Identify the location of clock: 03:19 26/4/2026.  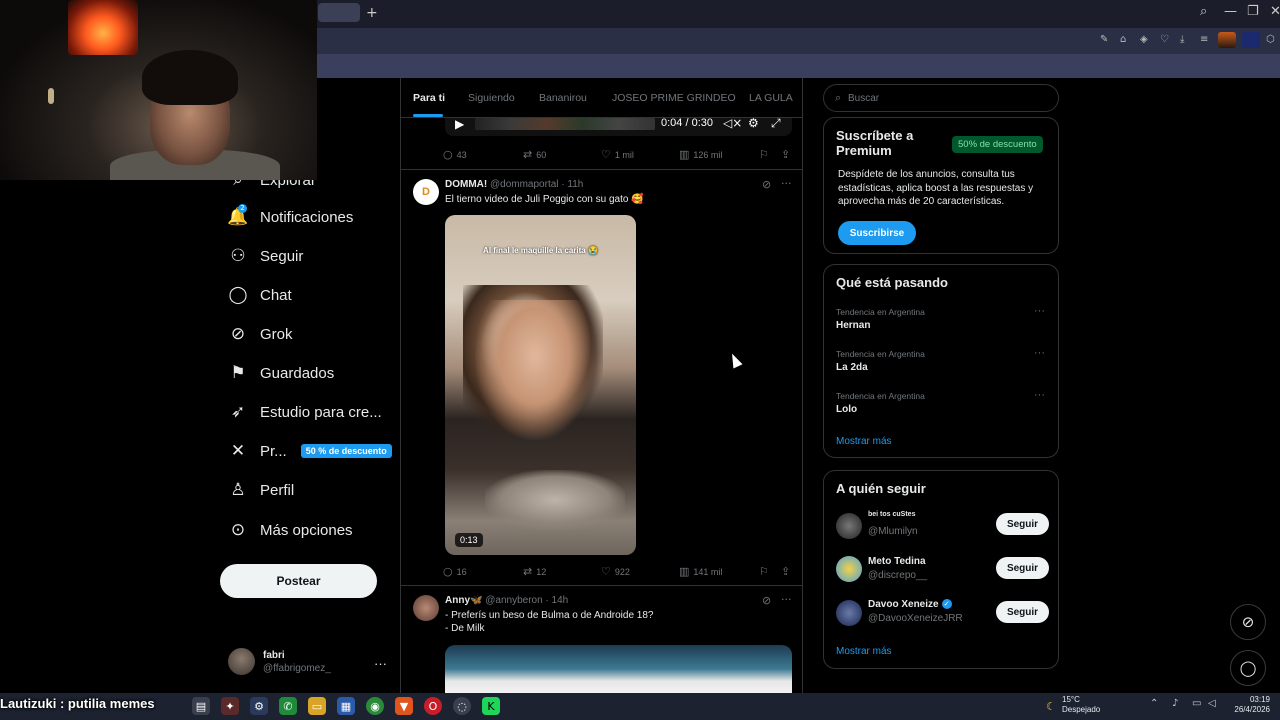
(1249, 705).